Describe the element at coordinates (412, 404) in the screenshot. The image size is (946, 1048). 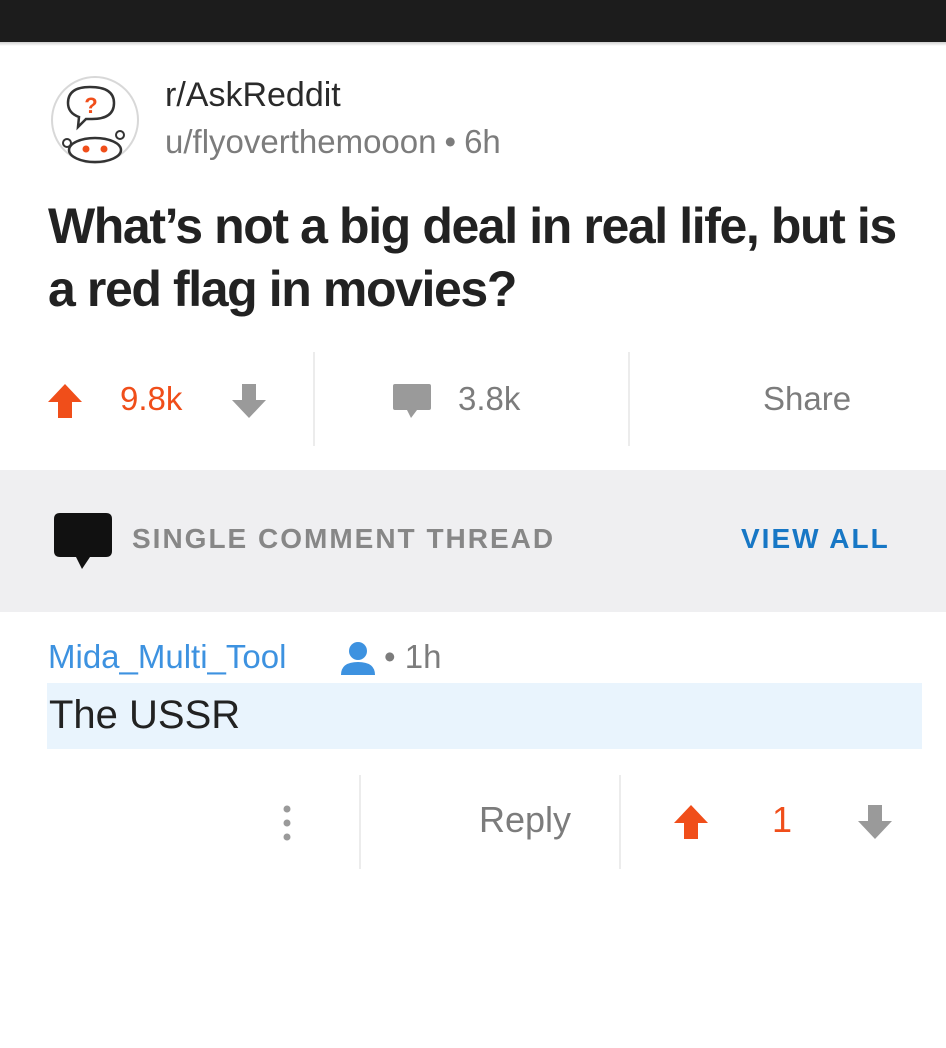
I see `comment-bubble-icon` at that location.